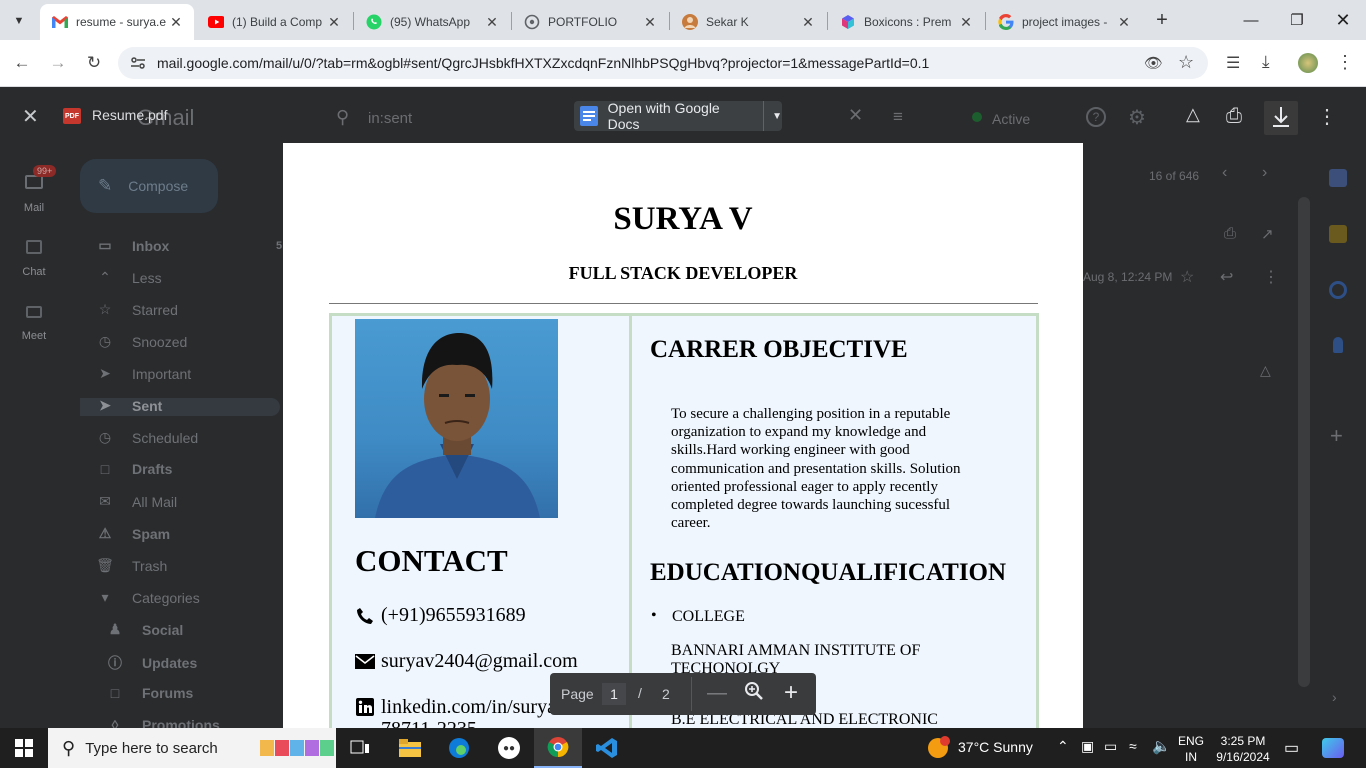 The height and width of the screenshot is (768, 1366). I want to click on nav-item-trash: 🗑 Trash, so click(131, 565).